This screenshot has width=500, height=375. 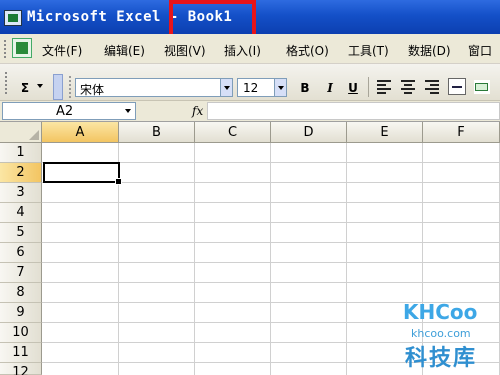 I want to click on menu-file: 文件(F), so click(x=62, y=50).